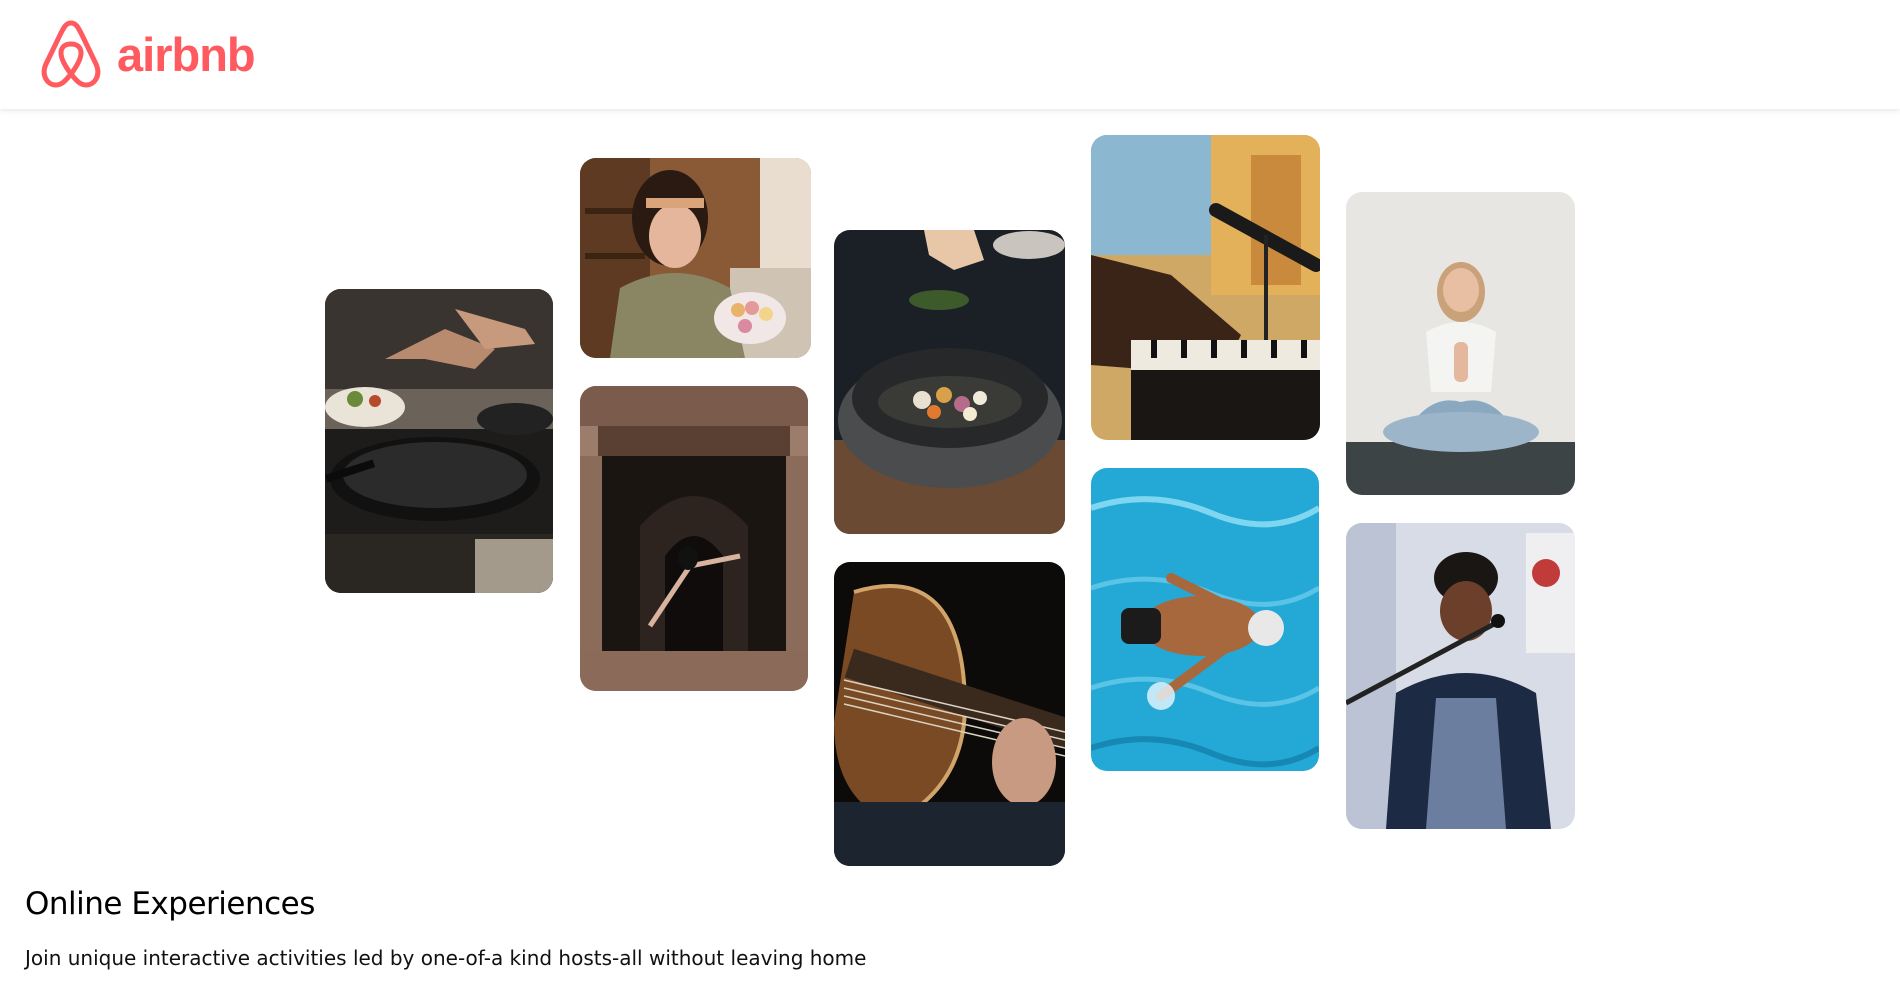  Describe the element at coordinates (694, 538) in the screenshot. I see `dancer-archway-photo` at that location.